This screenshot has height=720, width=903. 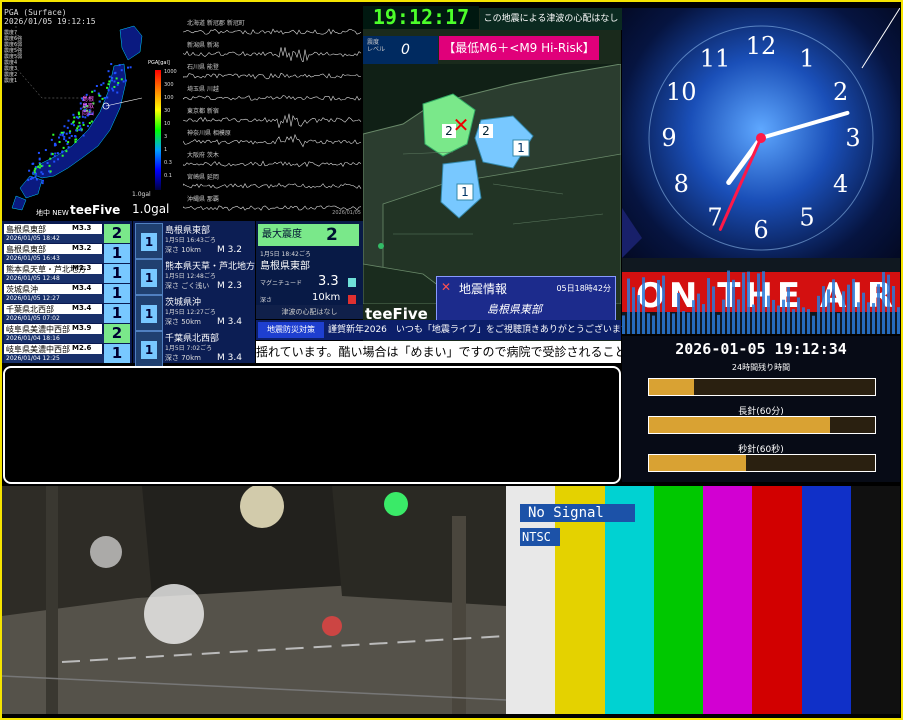 I want to click on detail-list-item: 1 茨城県沖 1月5日 12:27ごろ 深さ 50km M 3.4, so click(x=194, y=312).